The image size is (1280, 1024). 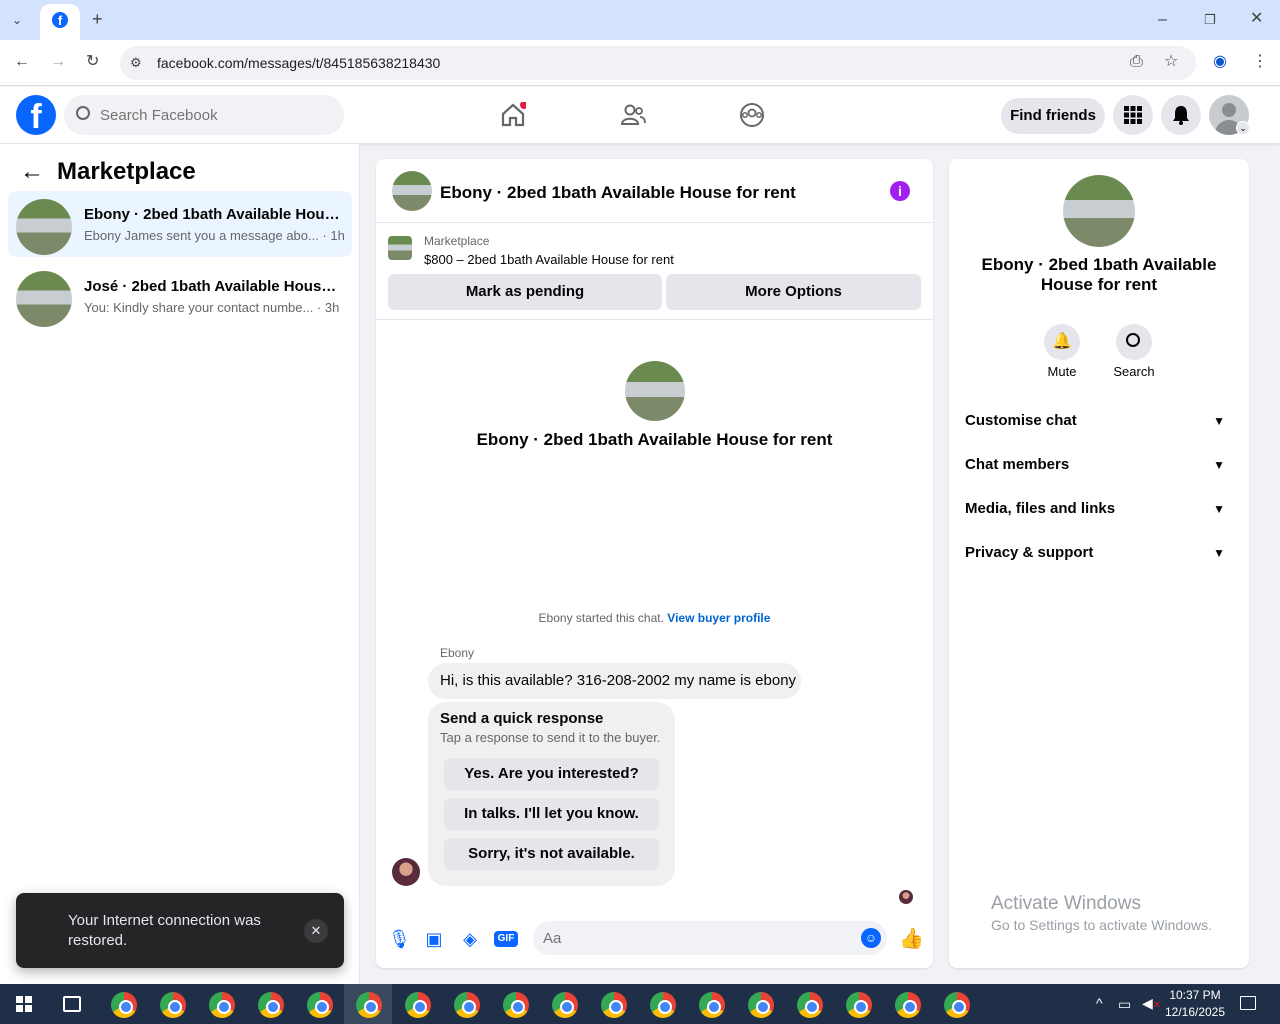 What do you see at coordinates (1195, 995) in the screenshot?
I see `clock-time: 10:37 PM` at bounding box center [1195, 995].